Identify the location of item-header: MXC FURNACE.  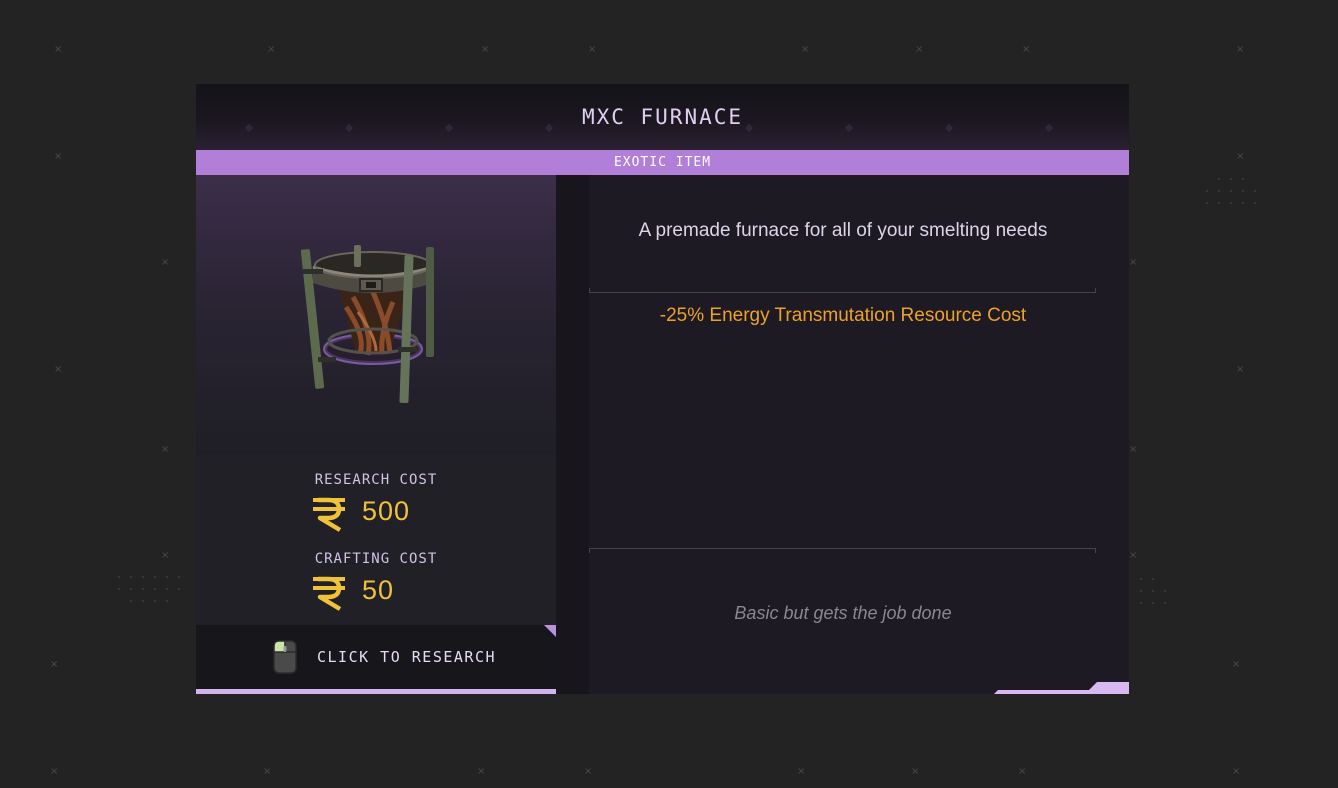
(662, 117).